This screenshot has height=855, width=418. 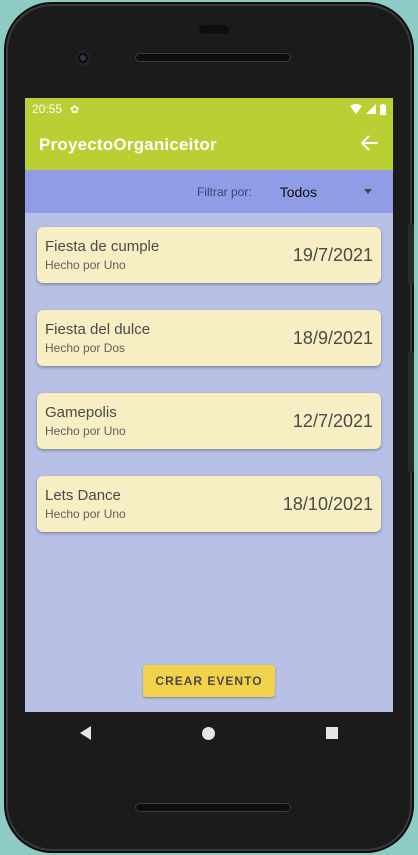 What do you see at coordinates (411, 412) in the screenshot?
I see `volume-button` at bounding box center [411, 412].